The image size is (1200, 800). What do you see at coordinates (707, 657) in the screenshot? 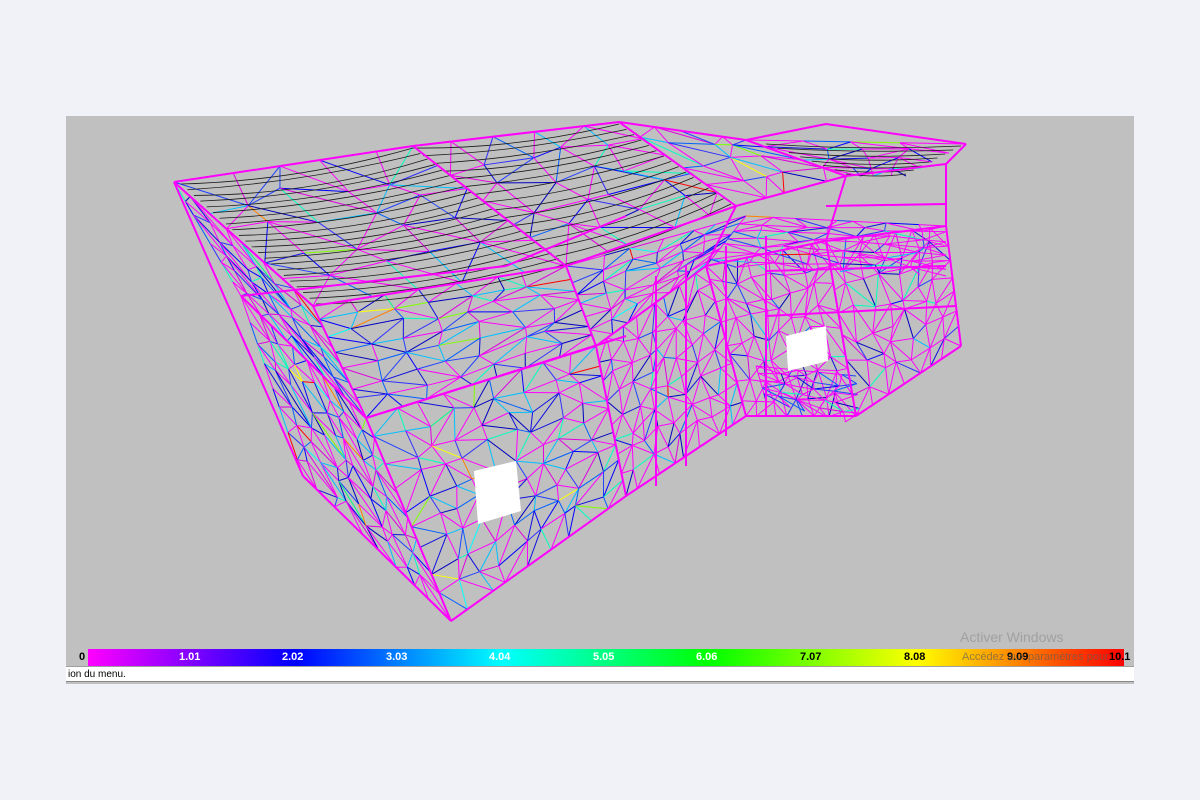
I see `scale-label-6: 6.06` at bounding box center [707, 657].